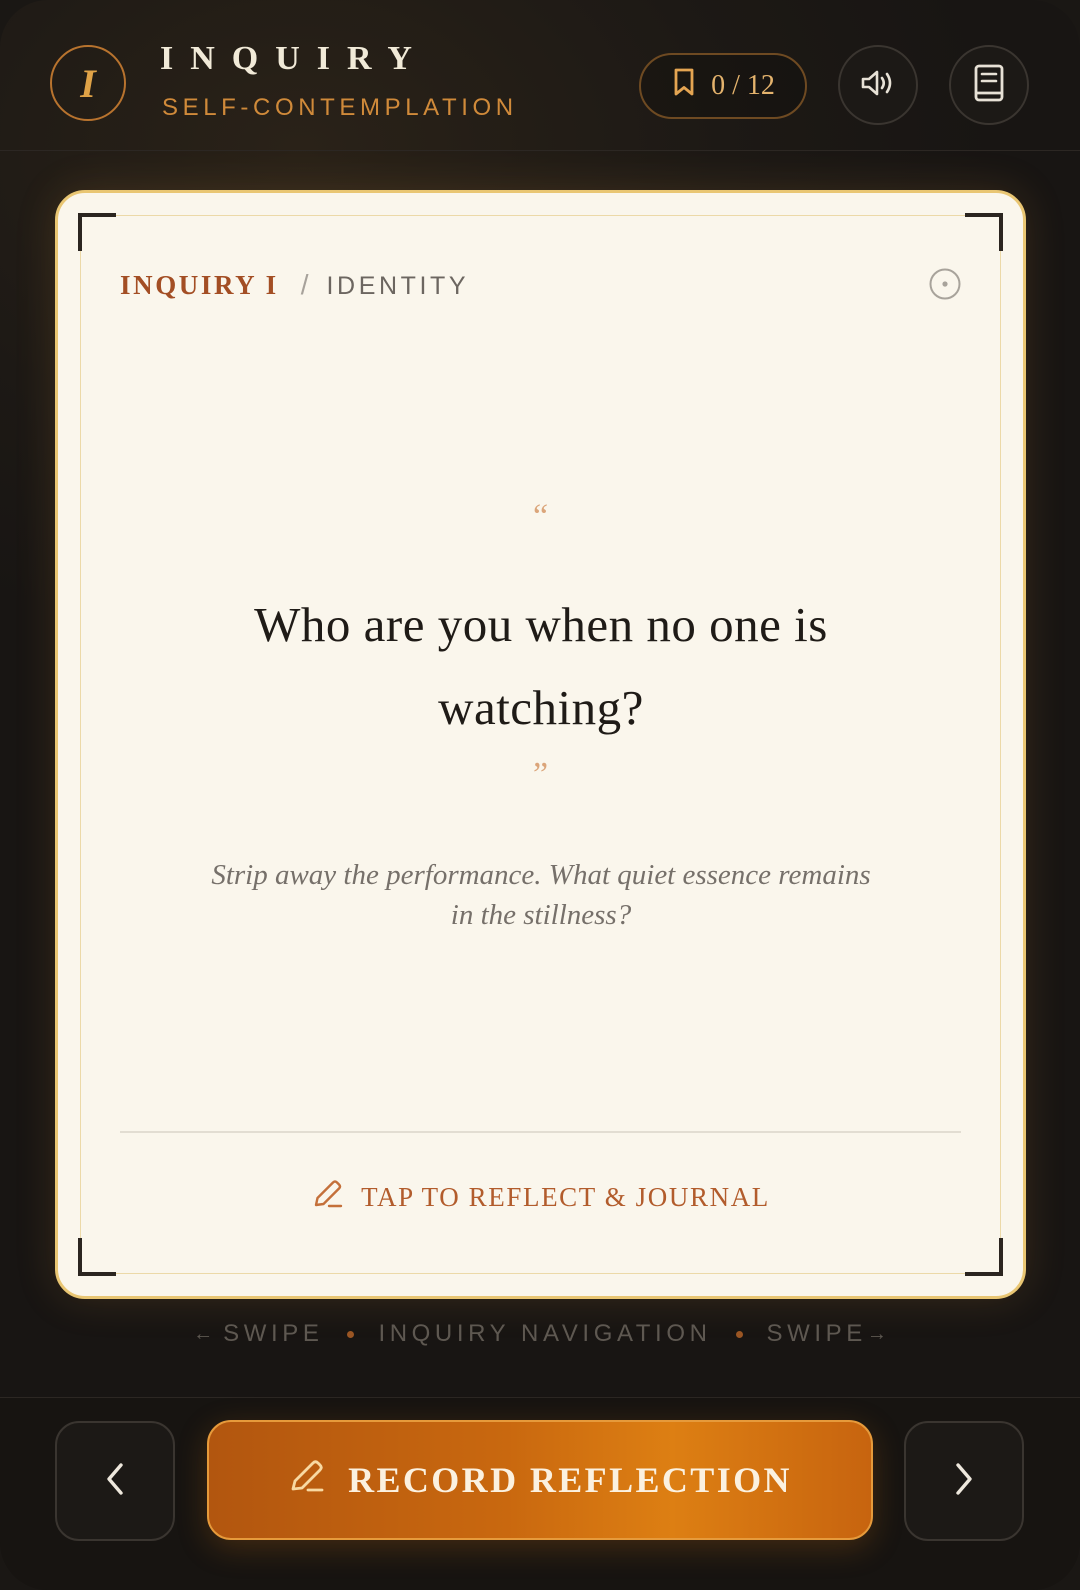  Describe the element at coordinates (876, 1333) in the screenshot. I see `right-arrow-glyph: →` at that location.